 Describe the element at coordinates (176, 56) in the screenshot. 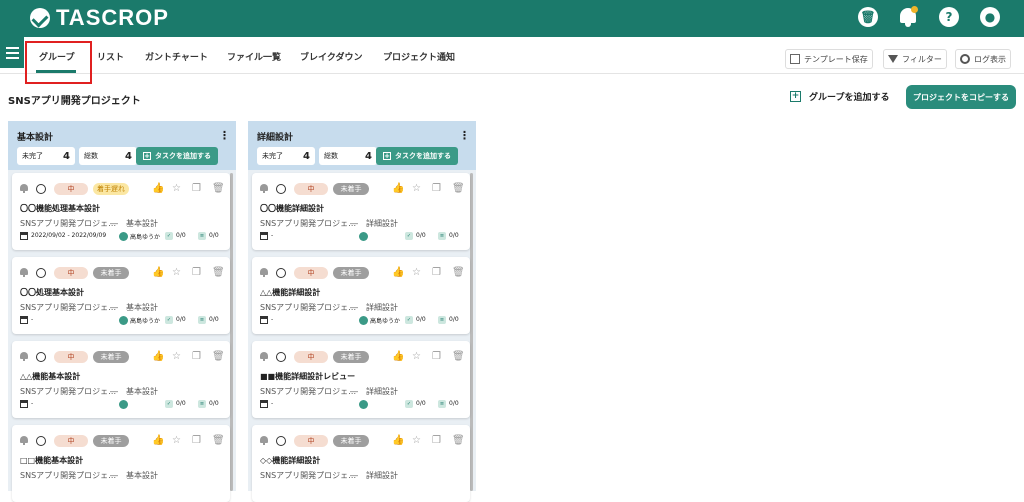

I see `tab-gantt-chart: ガントチャート` at that location.